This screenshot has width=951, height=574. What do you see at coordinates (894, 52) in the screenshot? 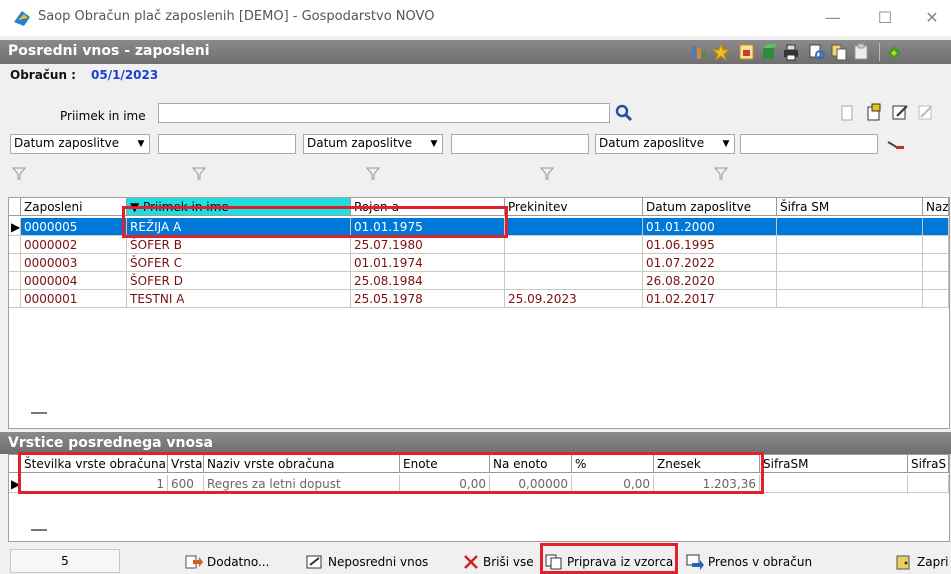
I see `help-cube-icon` at bounding box center [894, 52].